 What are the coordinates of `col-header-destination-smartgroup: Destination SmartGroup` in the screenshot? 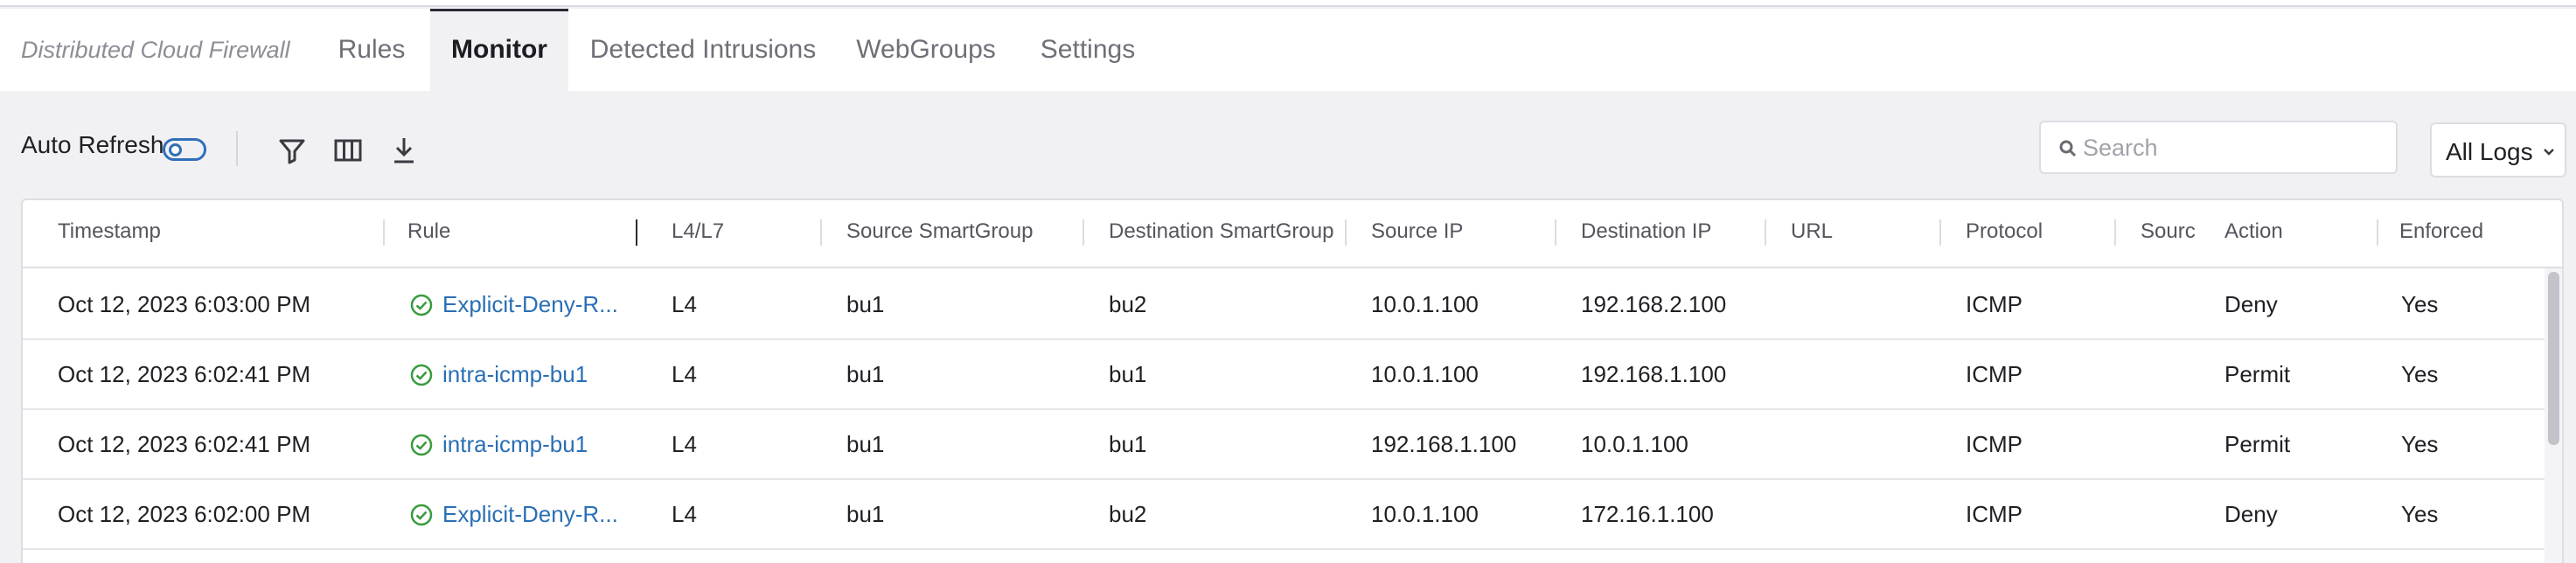 It's located at (1226, 231).